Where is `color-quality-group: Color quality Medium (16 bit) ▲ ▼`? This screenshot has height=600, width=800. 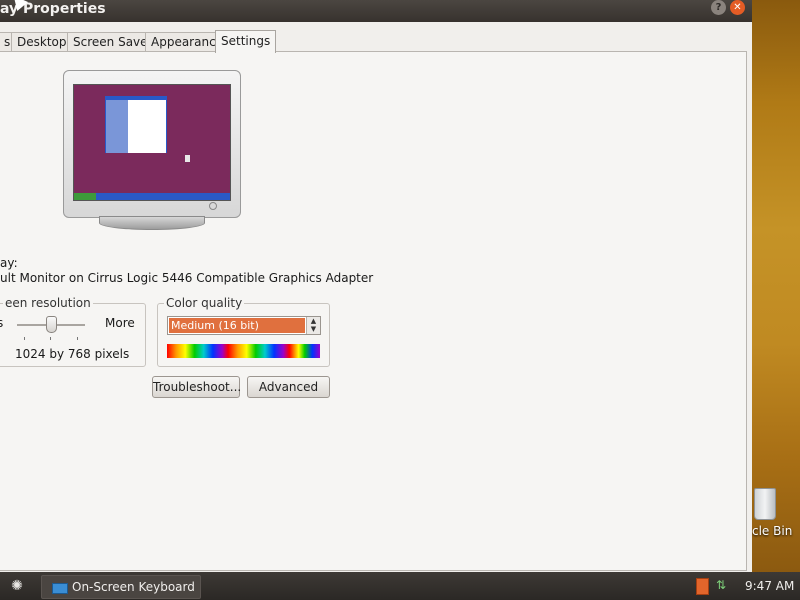
color-quality-group: Color quality Medium (16 bit) ▲ ▼ is located at coordinates (243, 331).